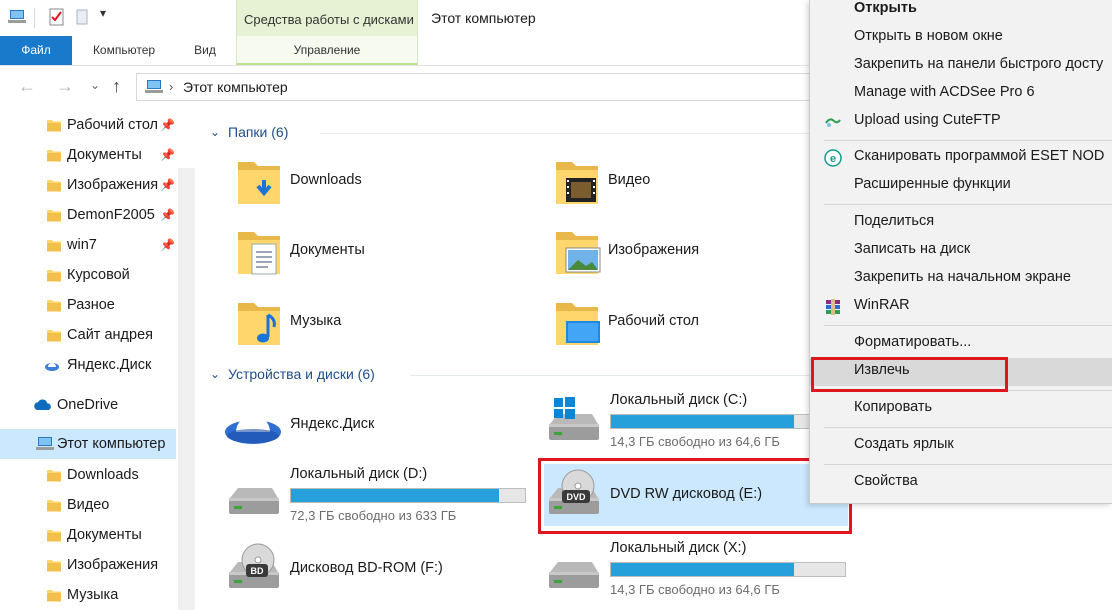 This screenshot has height=610, width=1112. What do you see at coordinates (253, 571) in the screenshot?
I see `bd-rom-drive-icon: BD` at bounding box center [253, 571].